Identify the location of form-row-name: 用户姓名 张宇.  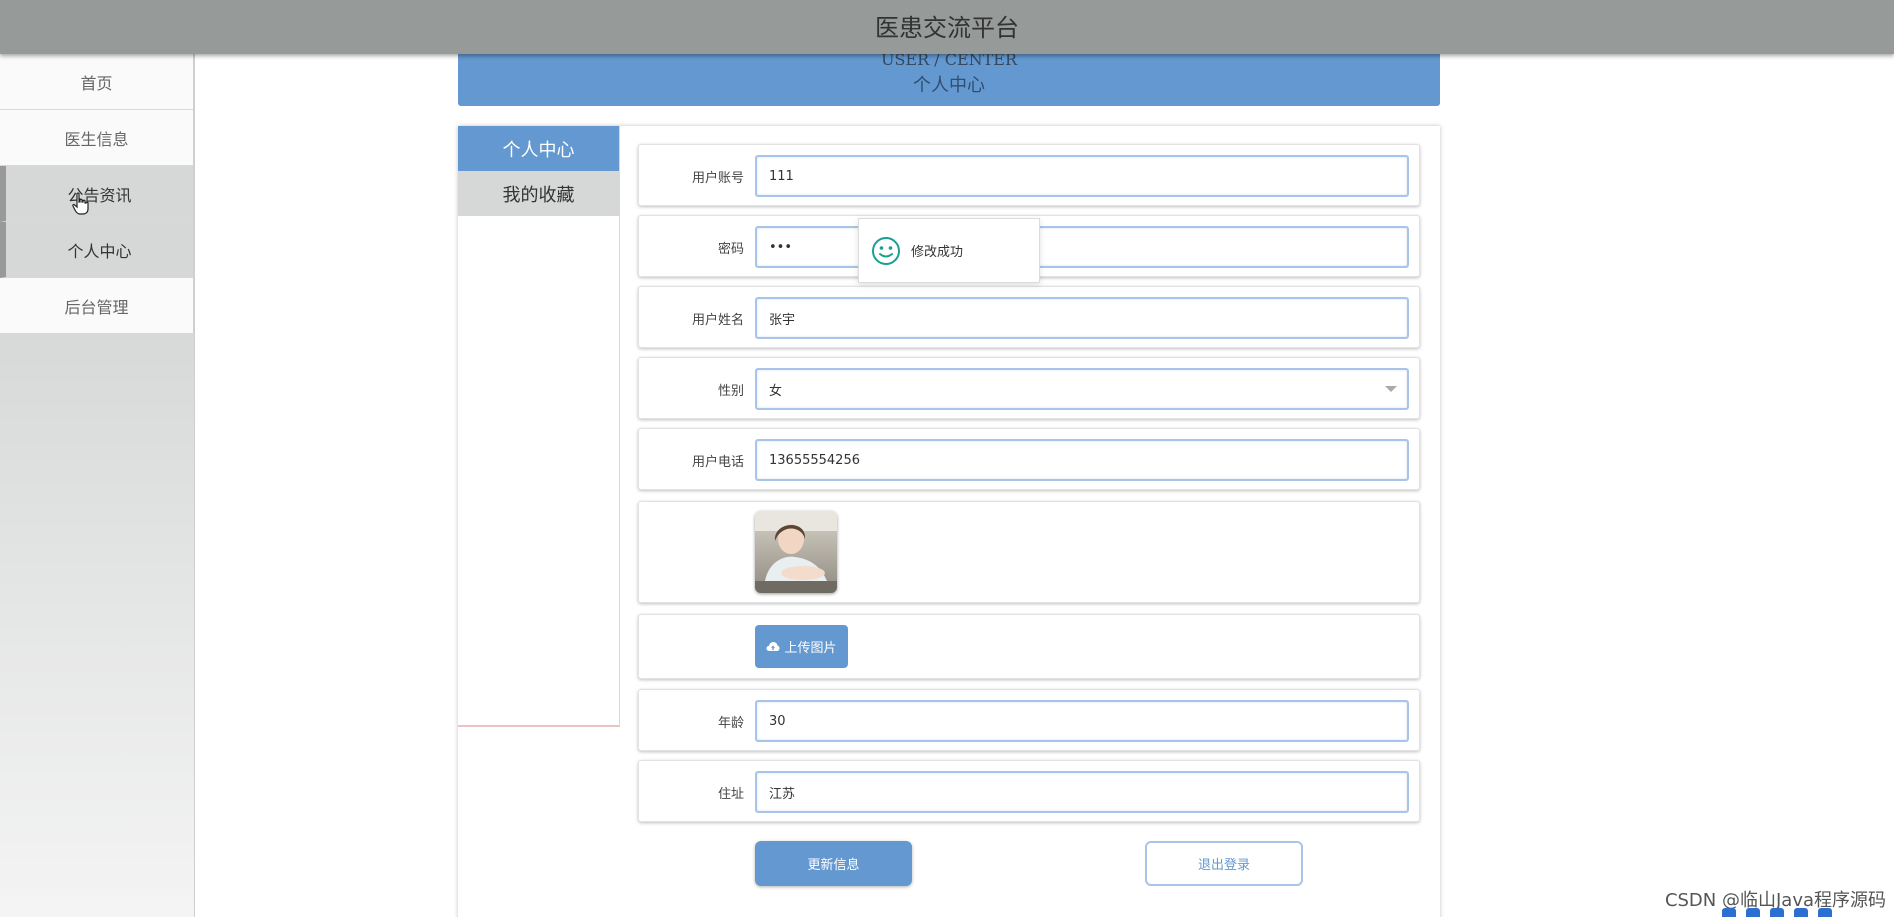
(1029, 317).